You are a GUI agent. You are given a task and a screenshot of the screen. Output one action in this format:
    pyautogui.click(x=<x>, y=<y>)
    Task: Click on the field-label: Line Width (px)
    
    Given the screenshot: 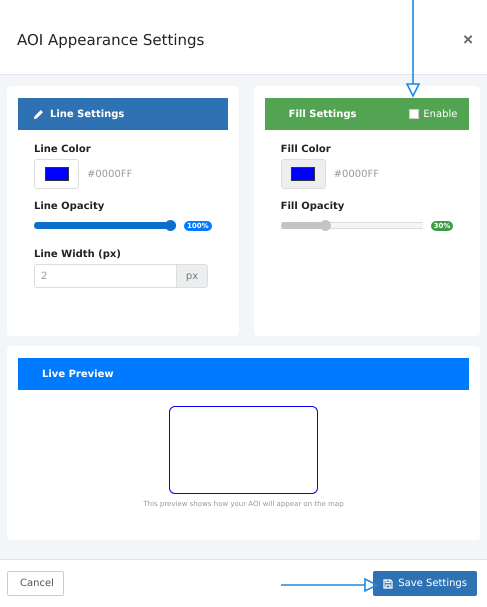 What is the action you would take?
    pyautogui.click(x=77, y=254)
    